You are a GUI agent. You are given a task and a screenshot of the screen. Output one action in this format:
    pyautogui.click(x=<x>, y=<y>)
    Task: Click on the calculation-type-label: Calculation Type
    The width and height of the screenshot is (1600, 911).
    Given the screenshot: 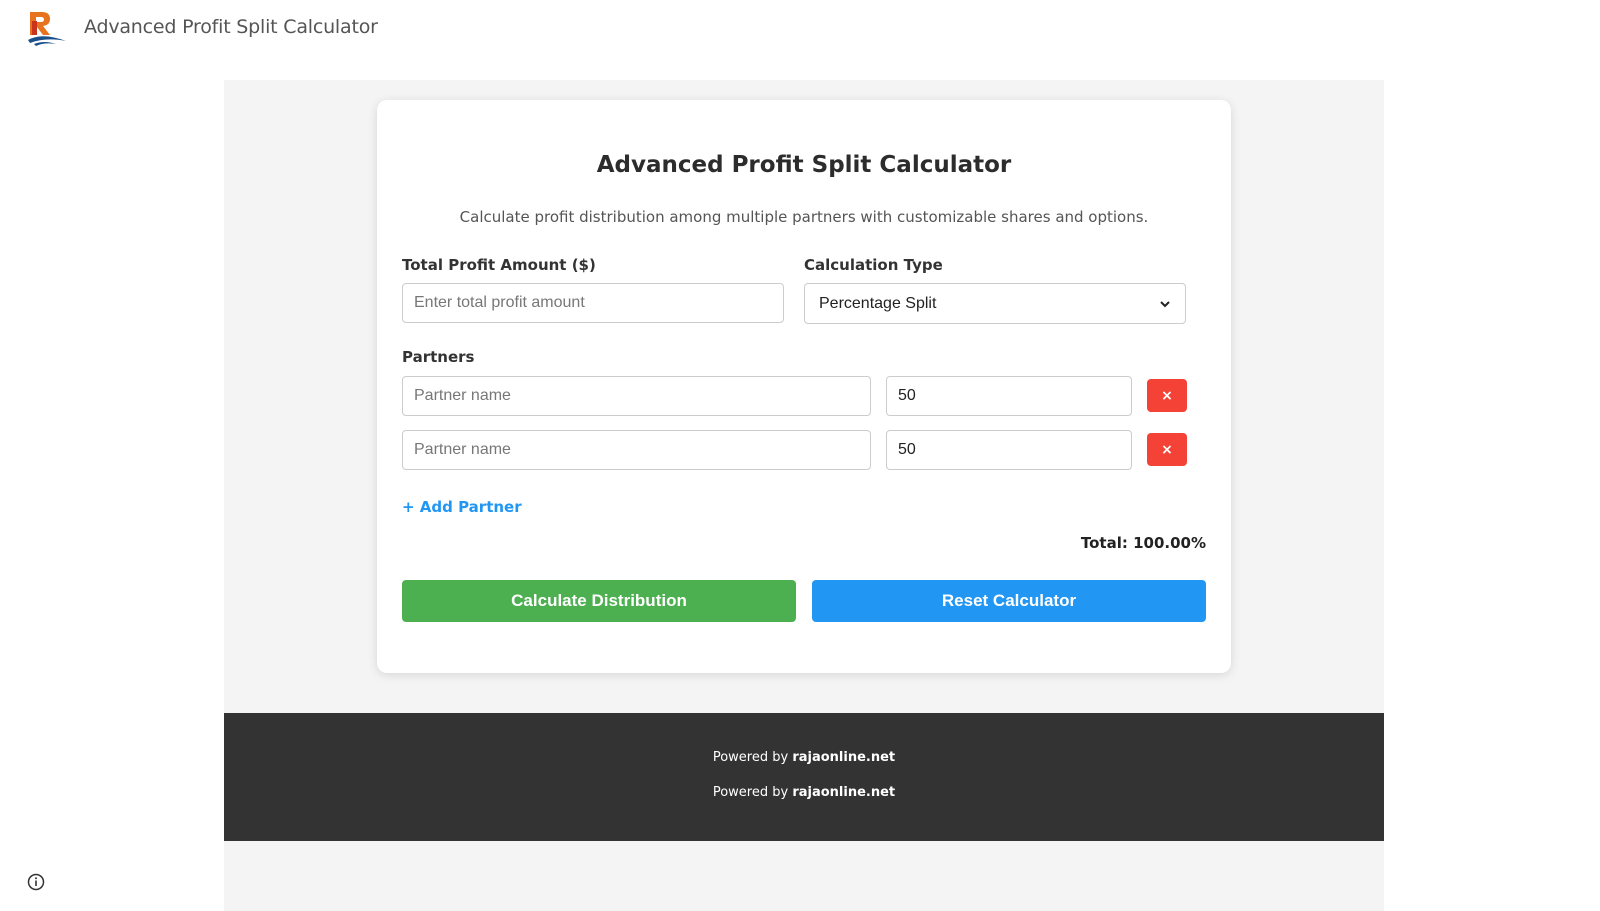 What is the action you would take?
    pyautogui.click(x=873, y=265)
    